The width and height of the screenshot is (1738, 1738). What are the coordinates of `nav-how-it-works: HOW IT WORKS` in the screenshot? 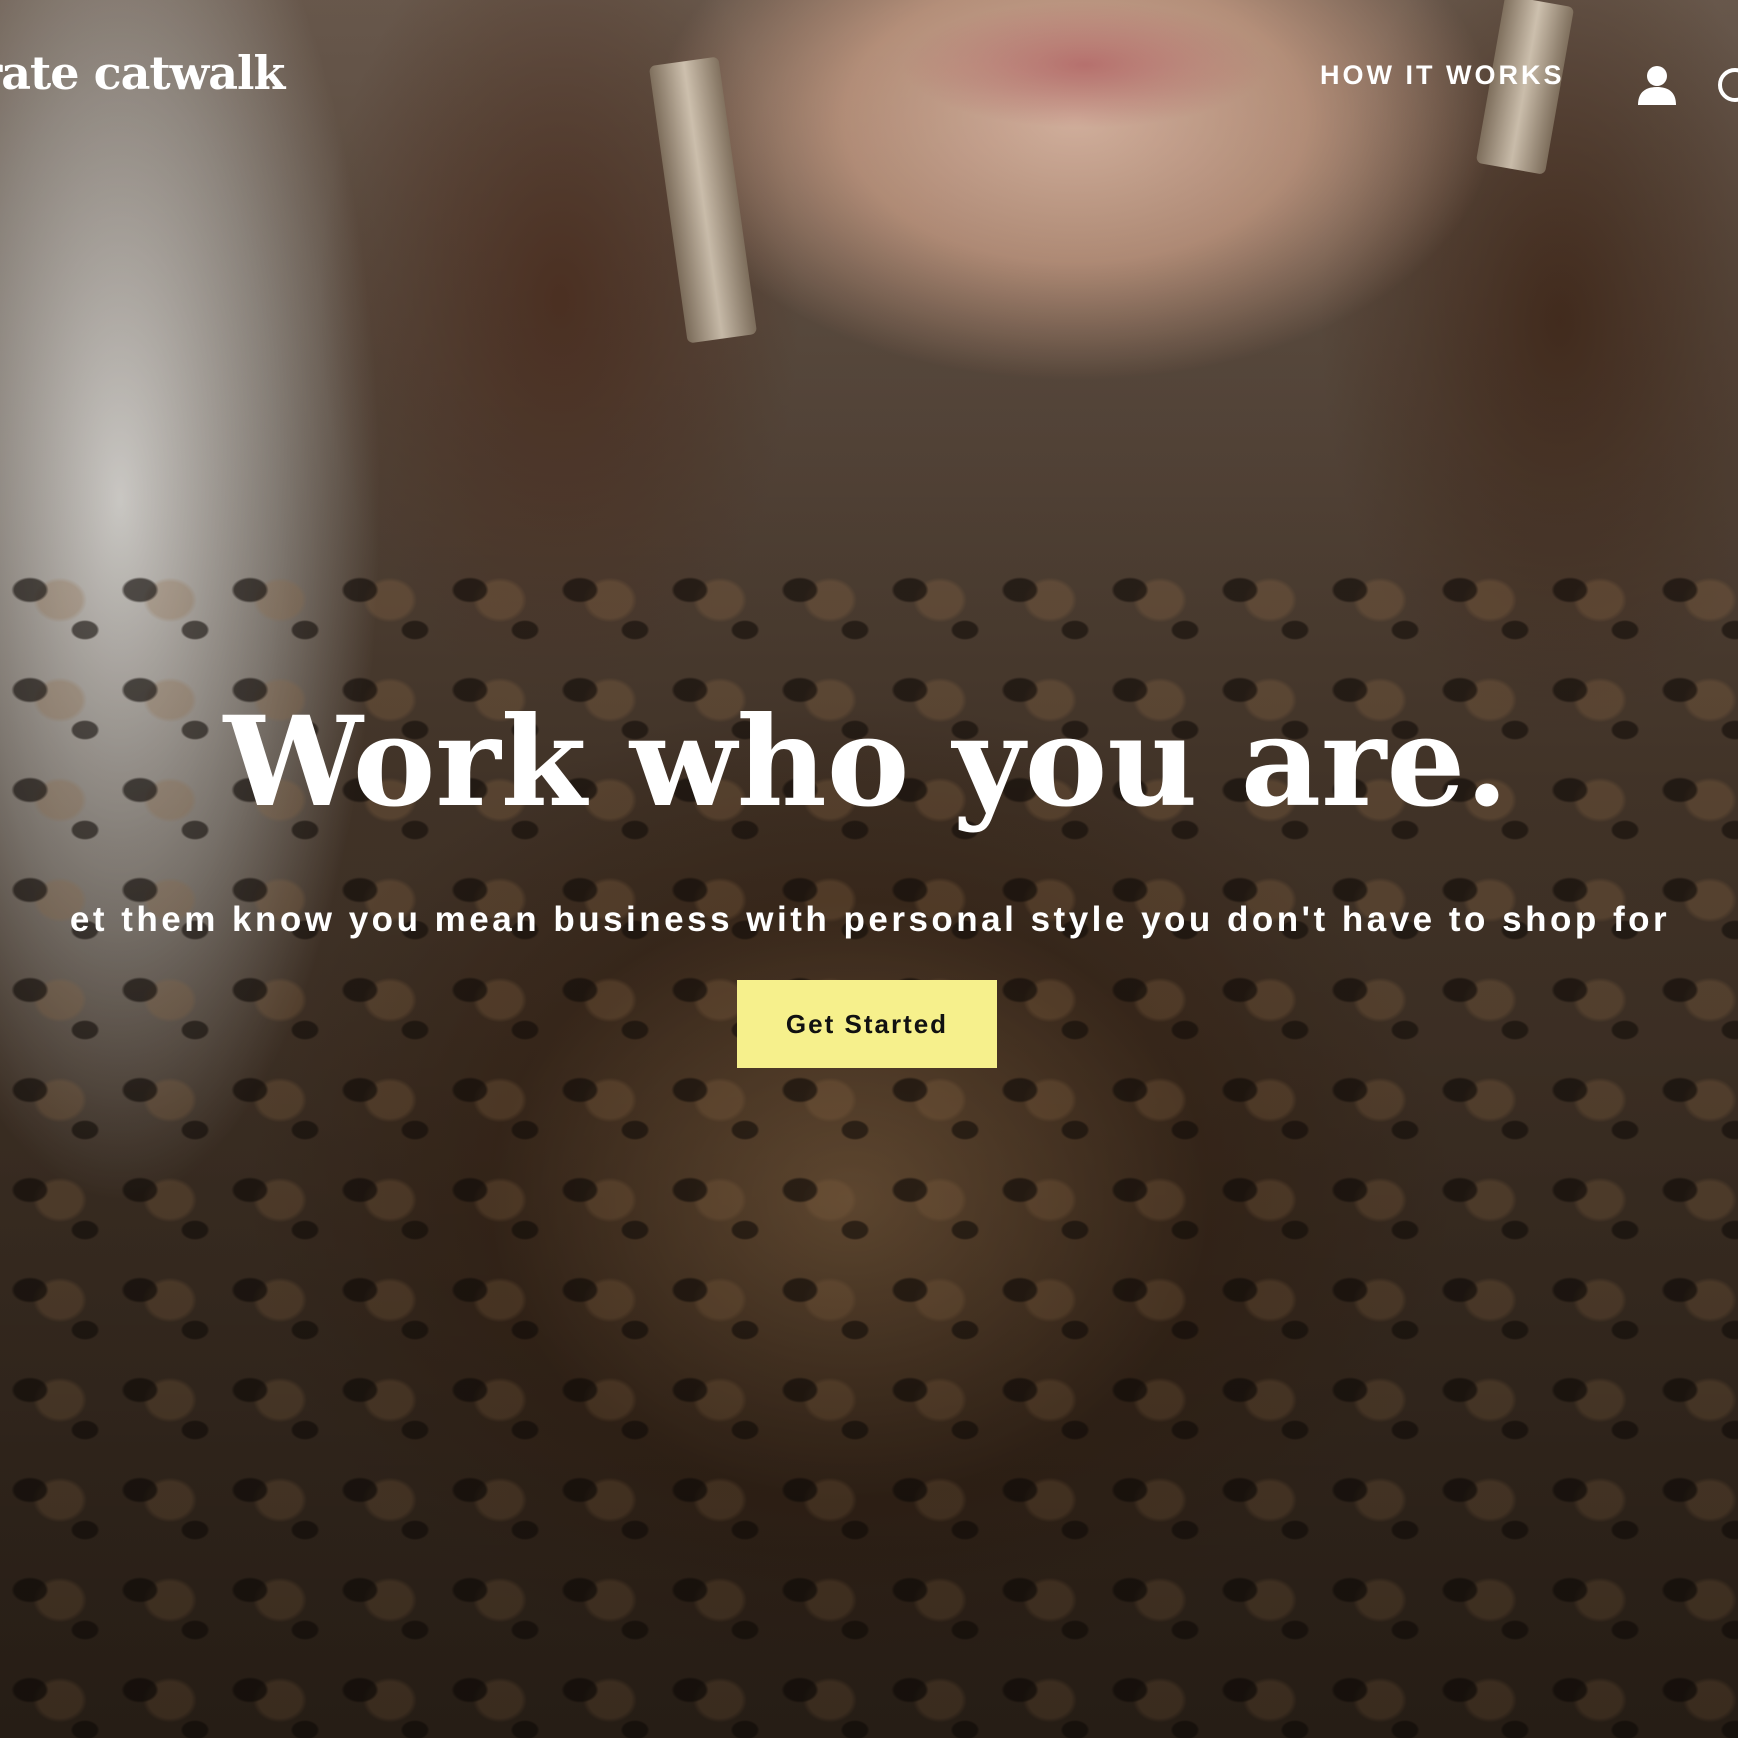 It's located at (1442, 75).